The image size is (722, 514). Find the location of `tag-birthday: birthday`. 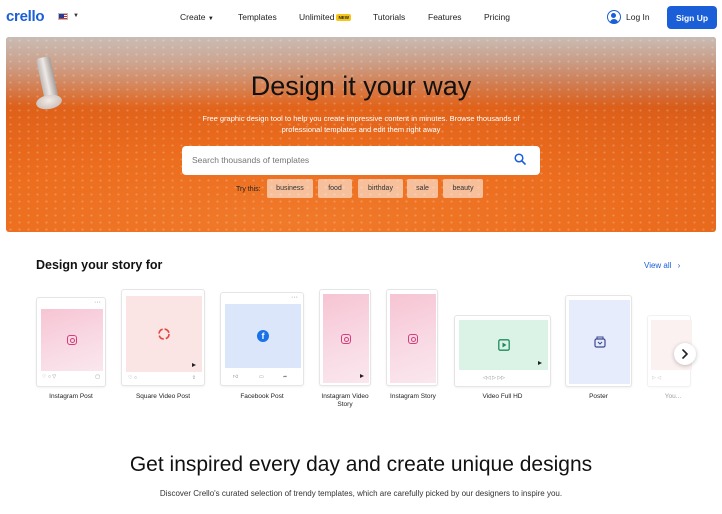

tag-birthday: birthday is located at coordinates (380, 188).